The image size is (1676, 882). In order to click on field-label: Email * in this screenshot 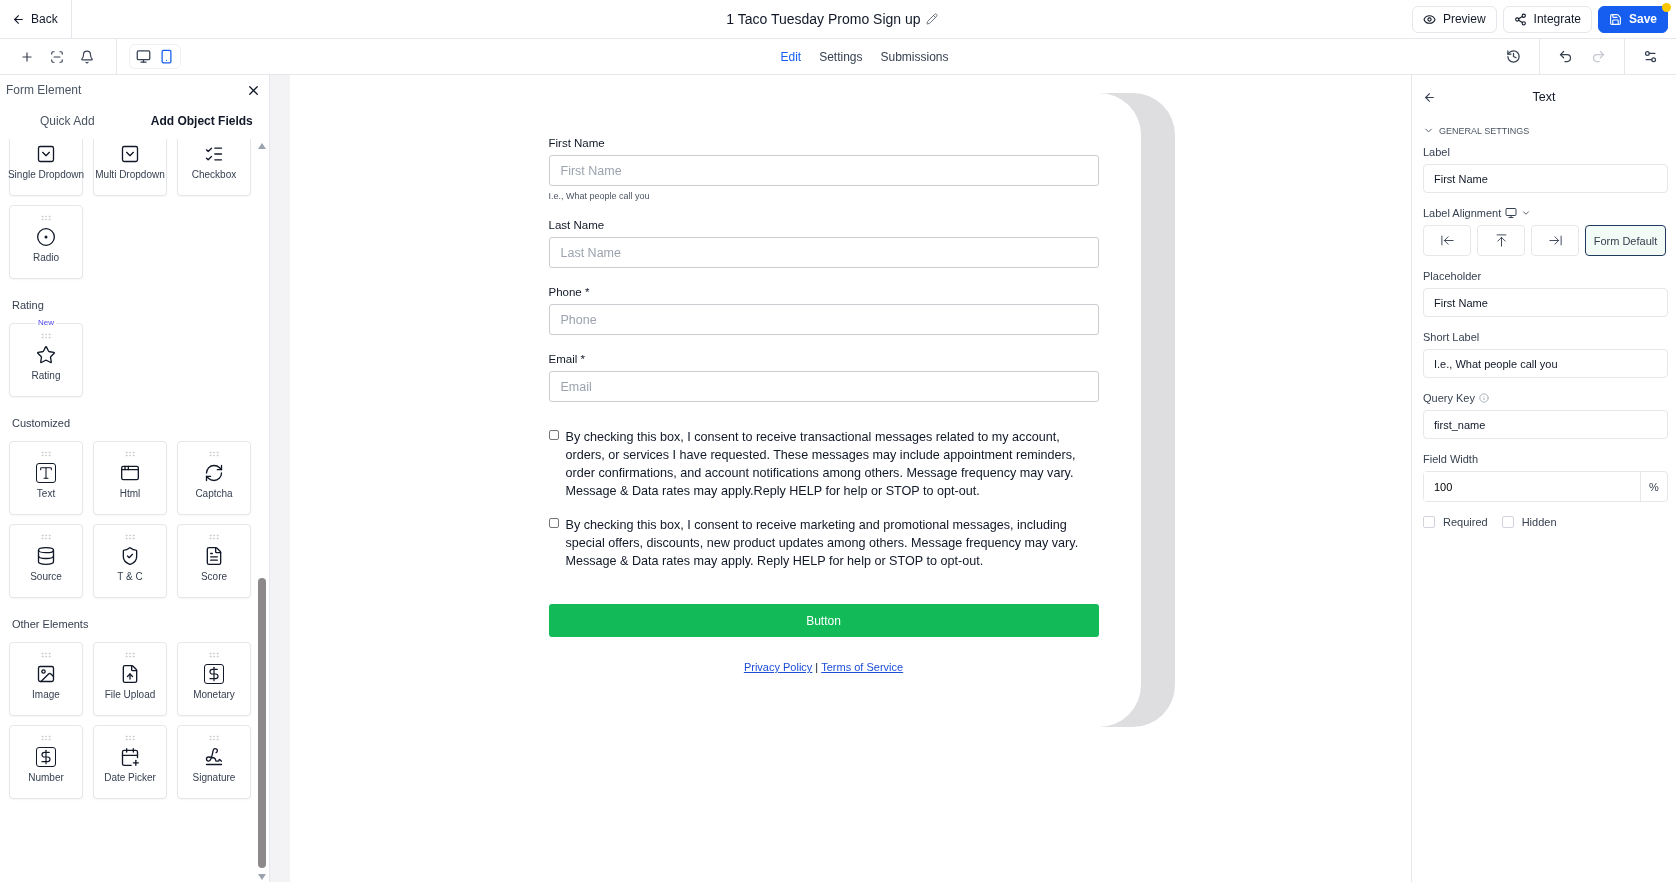, I will do `click(567, 359)`.